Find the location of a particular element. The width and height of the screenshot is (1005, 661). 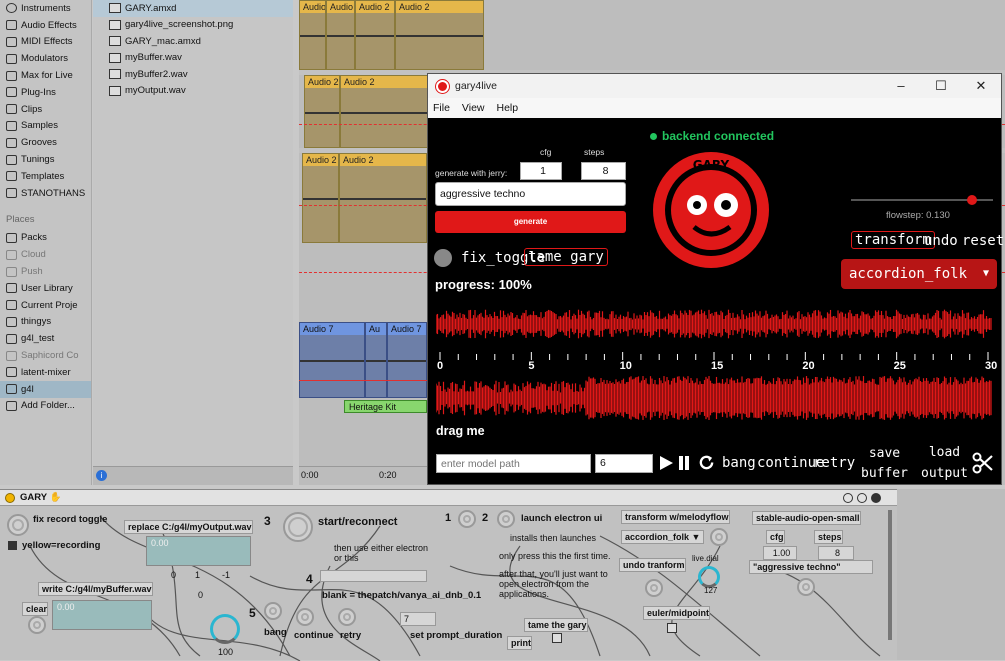

stable-audio-bang is located at coordinates (806, 587).